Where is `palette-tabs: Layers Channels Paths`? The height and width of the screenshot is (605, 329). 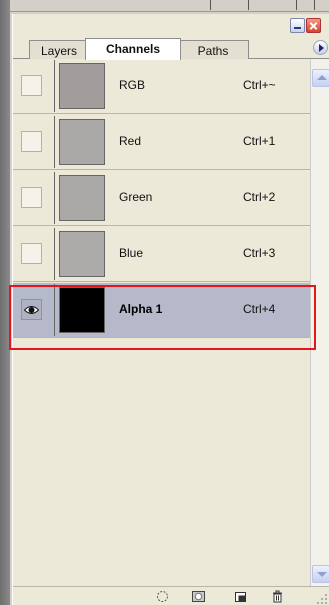 palette-tabs: Layers Channels Paths is located at coordinates (171, 48).